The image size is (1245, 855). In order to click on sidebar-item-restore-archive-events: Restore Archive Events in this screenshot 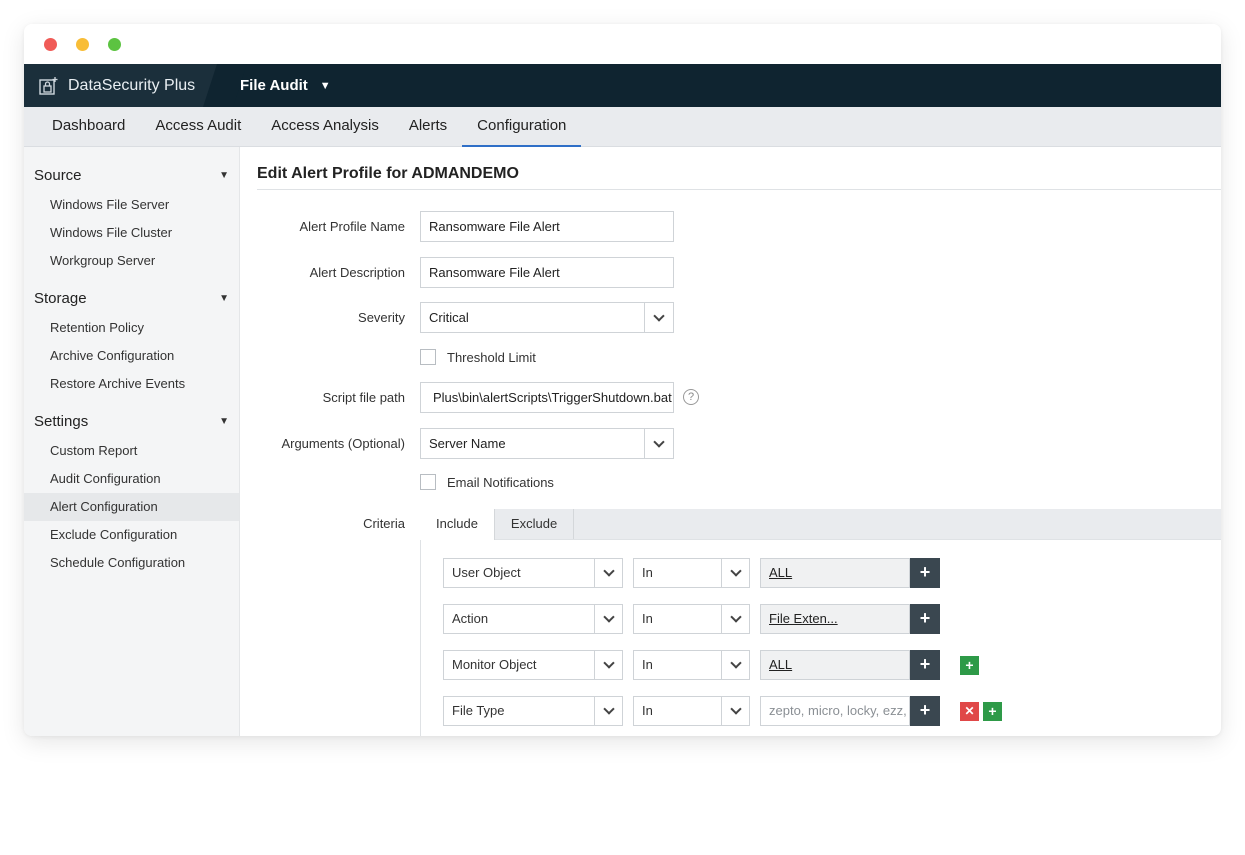, I will do `click(131, 384)`.